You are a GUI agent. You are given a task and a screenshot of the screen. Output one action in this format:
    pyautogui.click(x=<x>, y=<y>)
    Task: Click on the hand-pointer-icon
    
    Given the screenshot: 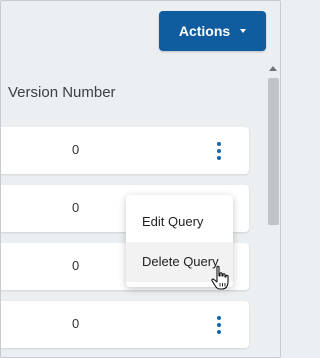 What is the action you would take?
    pyautogui.click(x=220, y=277)
    